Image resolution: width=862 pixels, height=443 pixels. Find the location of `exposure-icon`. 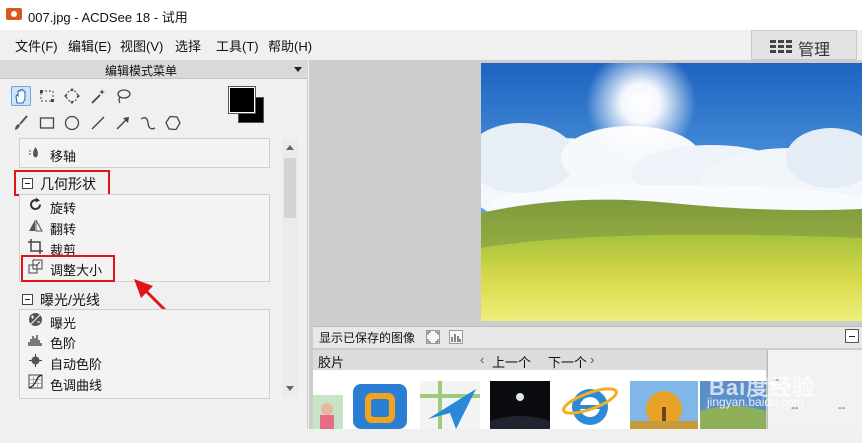

exposure-icon is located at coordinates (35, 319).